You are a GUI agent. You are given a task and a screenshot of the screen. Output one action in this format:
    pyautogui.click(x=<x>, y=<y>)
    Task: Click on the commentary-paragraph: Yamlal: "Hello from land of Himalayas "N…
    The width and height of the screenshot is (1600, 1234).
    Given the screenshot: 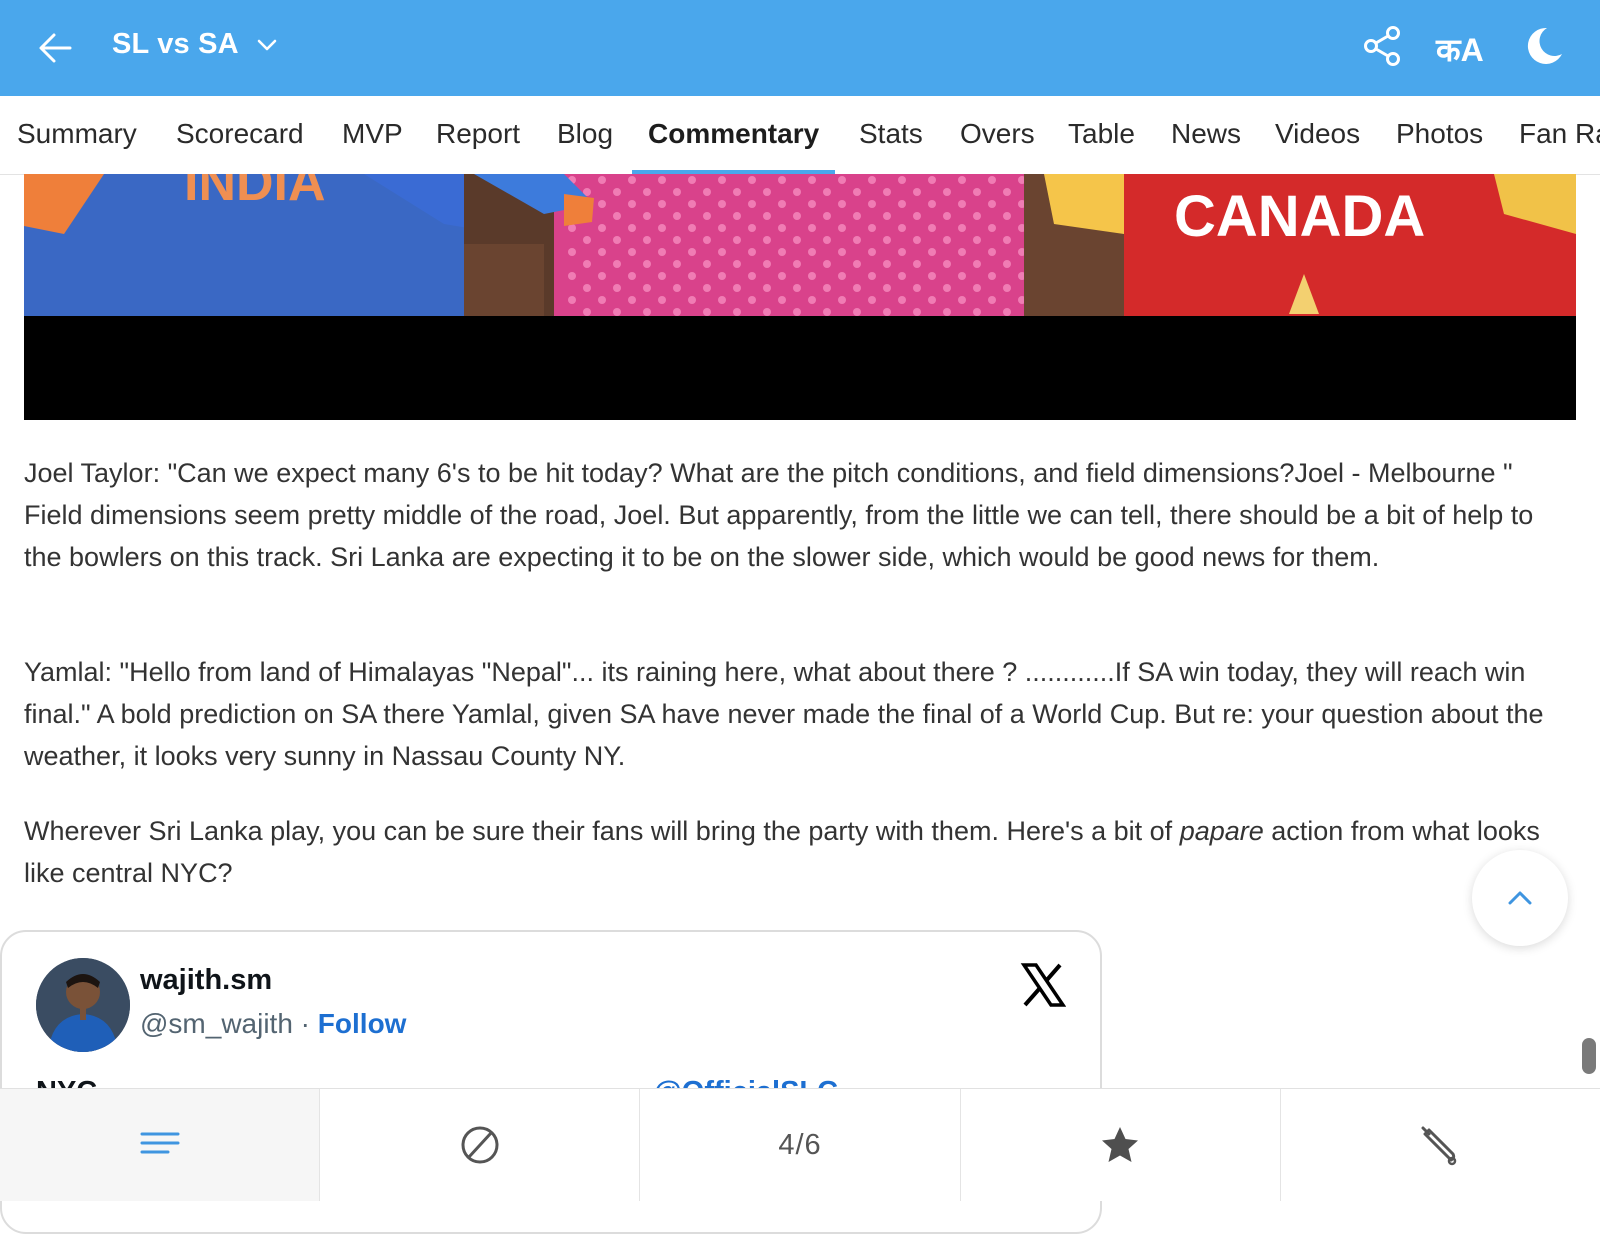 What is the action you would take?
    pyautogui.click(x=784, y=714)
    